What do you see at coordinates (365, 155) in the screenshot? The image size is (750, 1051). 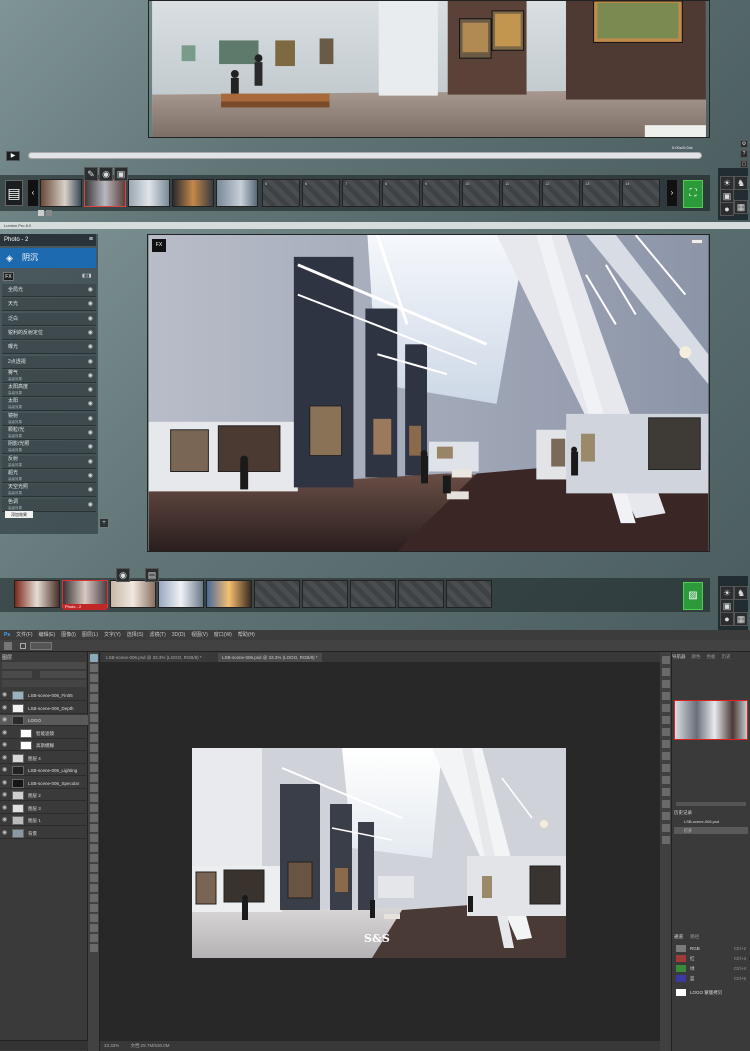 I see `timeline-scrubber` at bounding box center [365, 155].